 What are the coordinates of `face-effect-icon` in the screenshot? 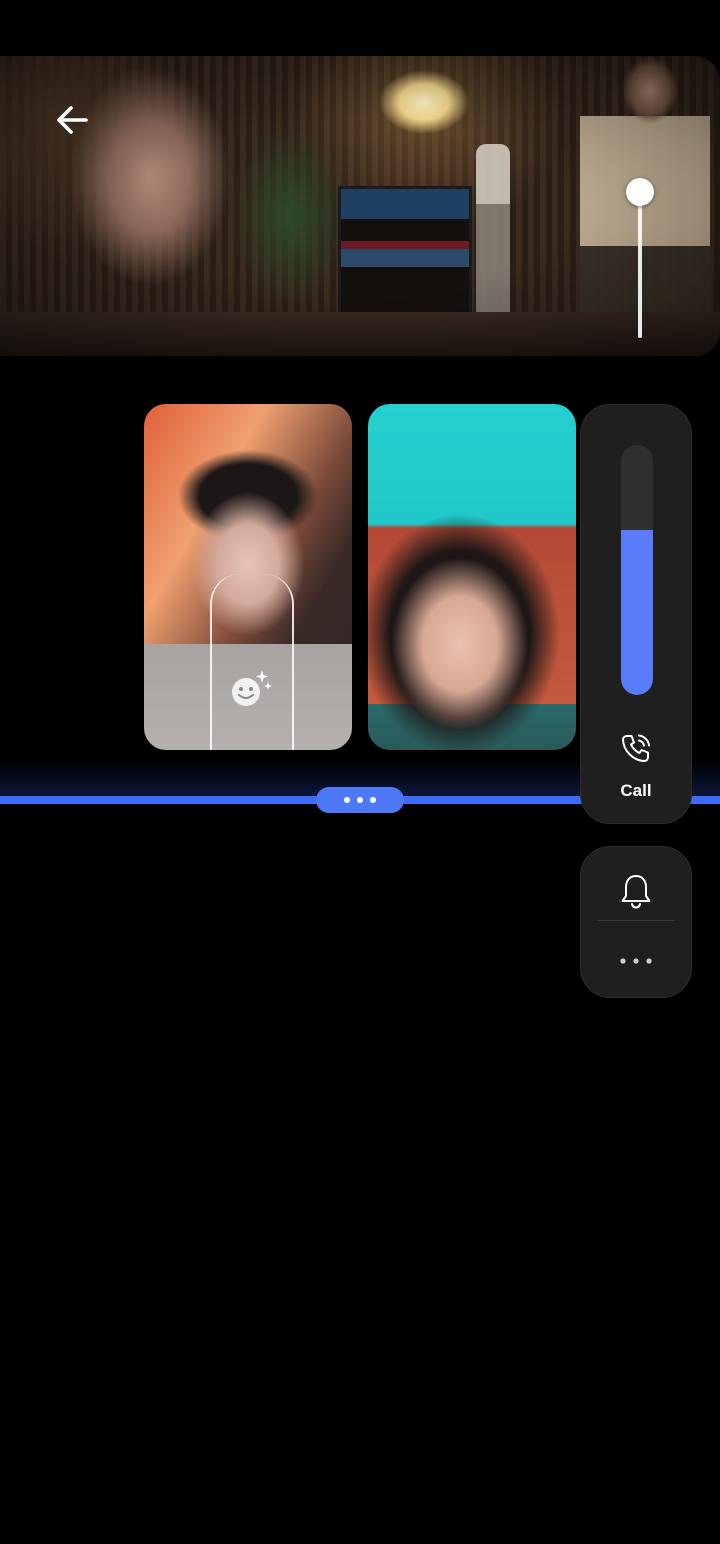 It's located at (251, 689).